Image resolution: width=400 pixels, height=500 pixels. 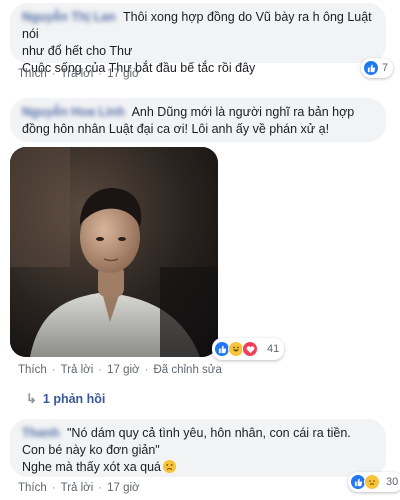 I want to click on comment-text-line: như đổ hết cho Thư, so click(x=77, y=51).